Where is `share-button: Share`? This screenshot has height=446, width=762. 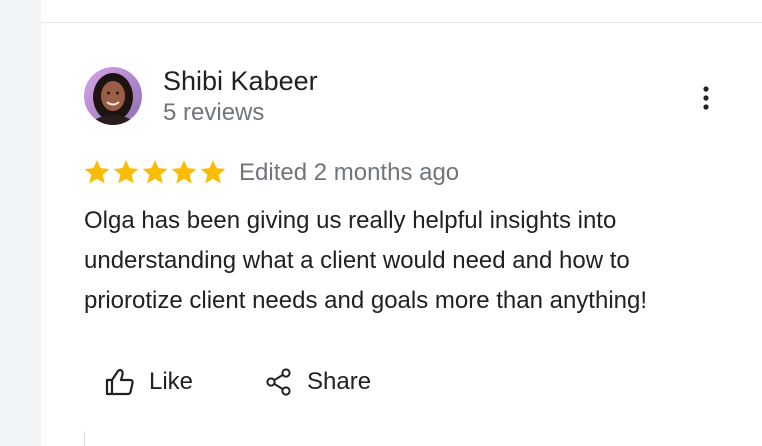 share-button: Share is located at coordinates (318, 382).